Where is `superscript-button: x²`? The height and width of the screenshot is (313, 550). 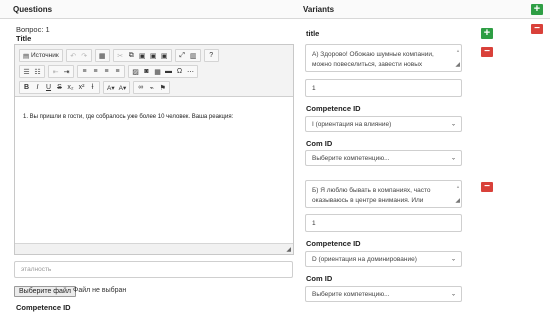 superscript-button: x² is located at coordinates (81, 87).